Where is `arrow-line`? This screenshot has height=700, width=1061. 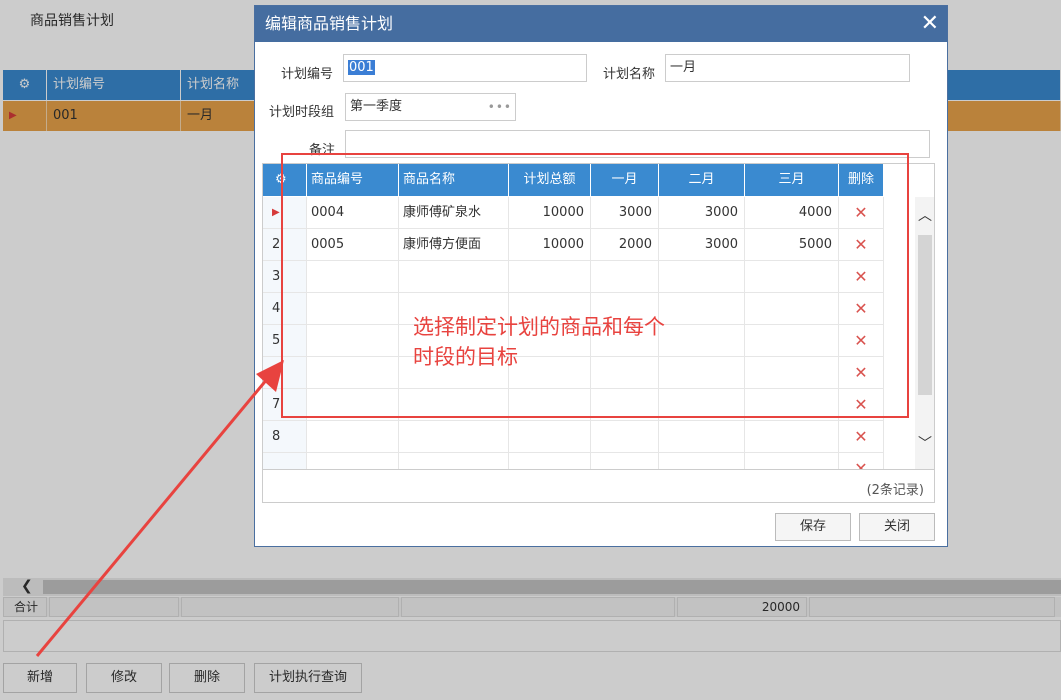
arrow-line is located at coordinates (152, 517).